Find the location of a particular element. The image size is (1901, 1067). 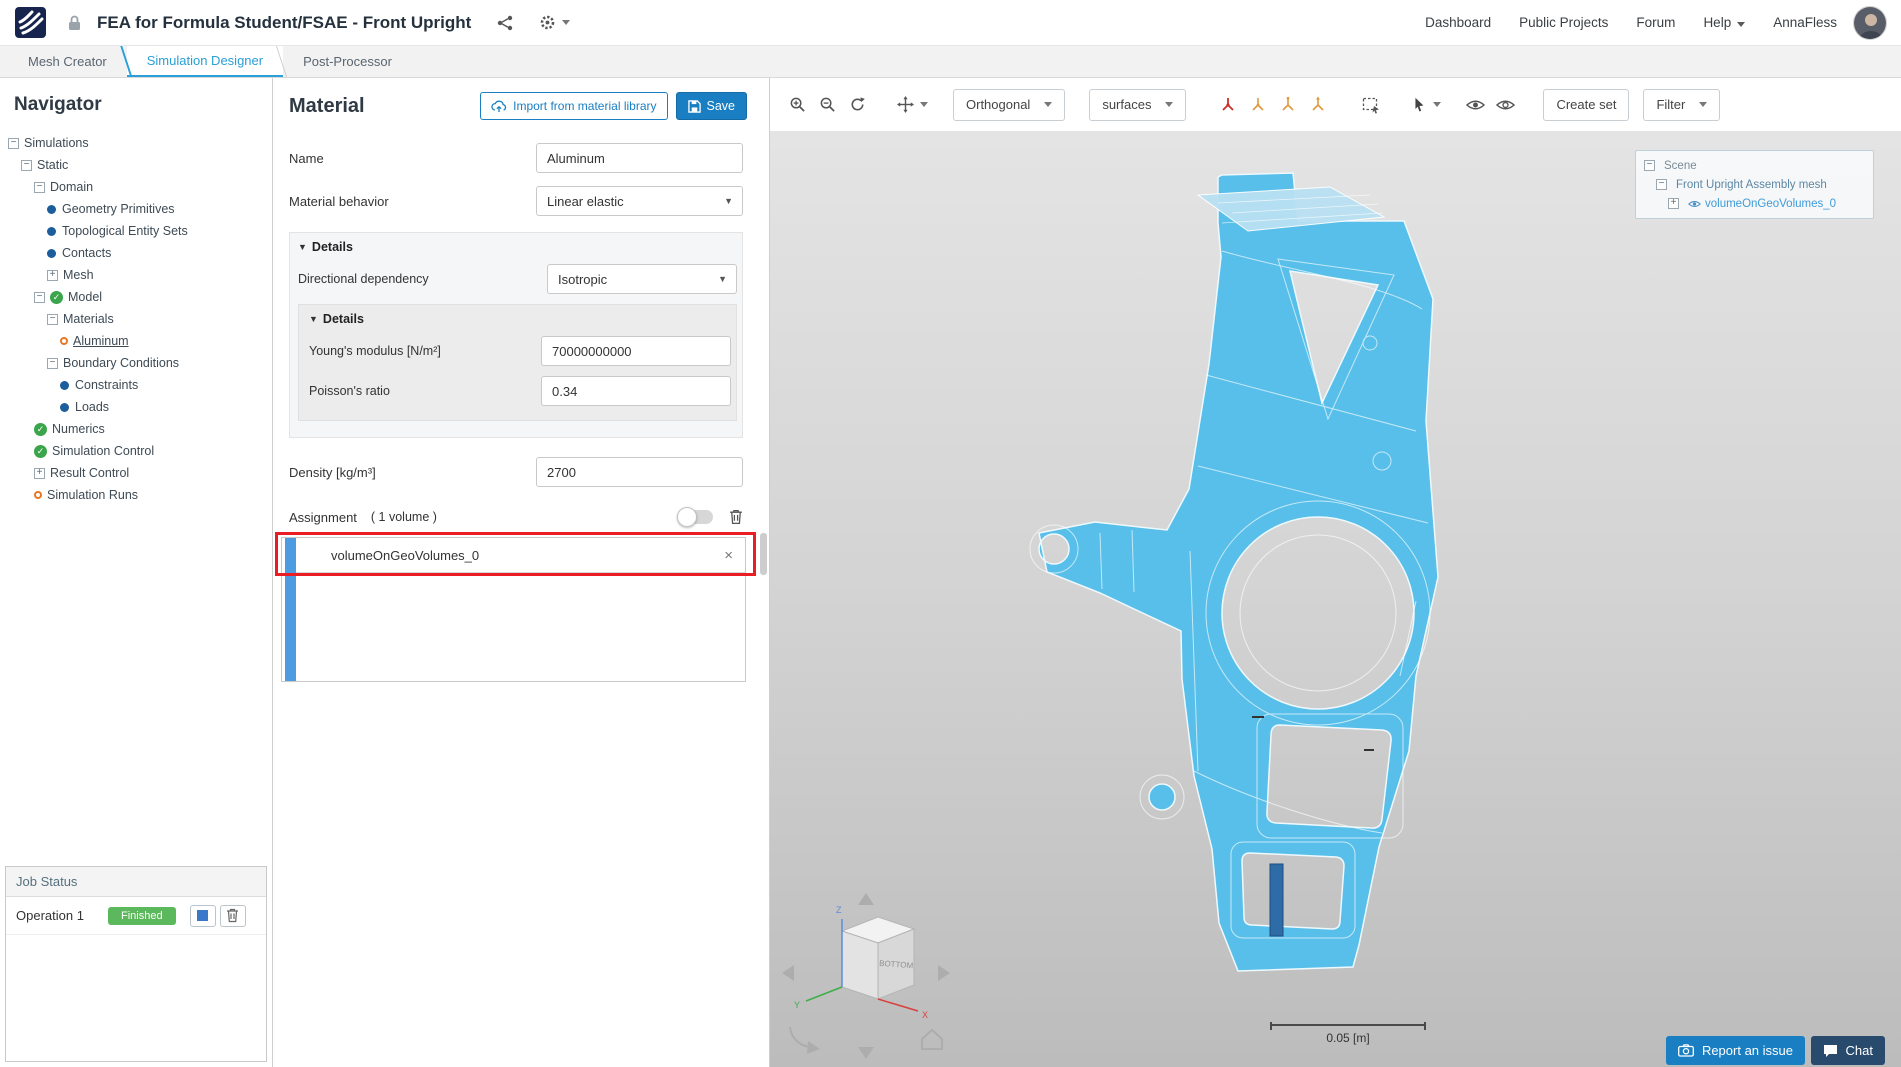

viewport-toolbar: Orthogonal surfaces Create set Filter is located at coordinates (1335, 104).